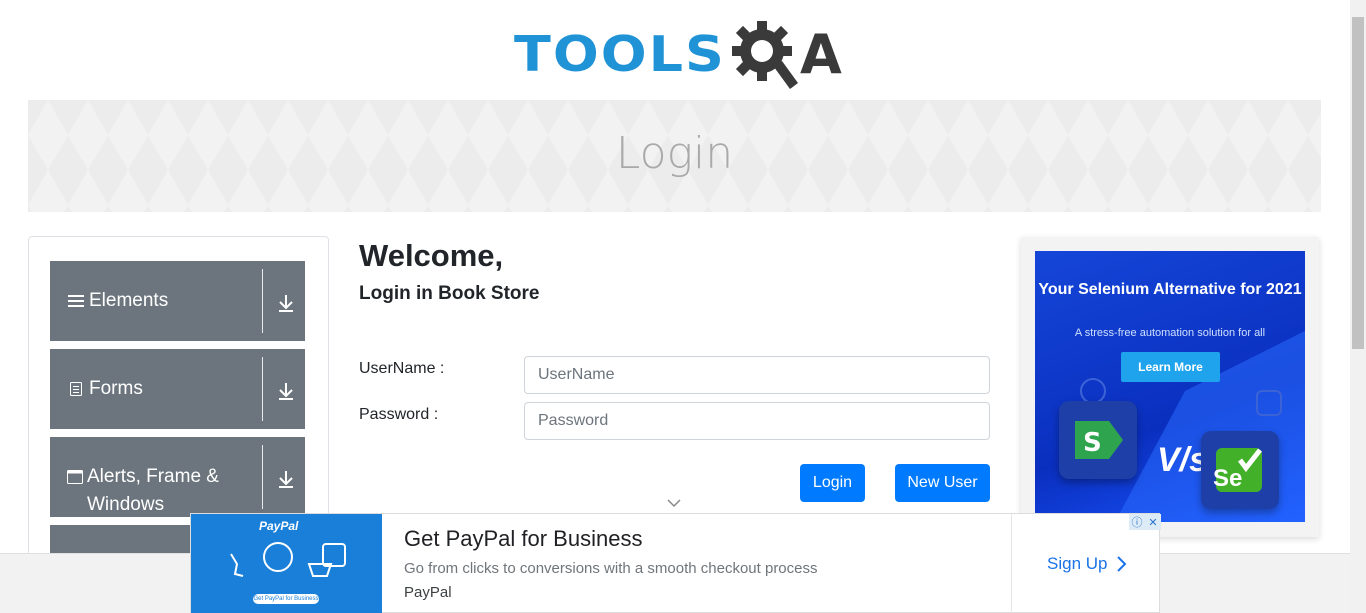 The height and width of the screenshot is (613, 1366). I want to click on katalon-logo-tile: S, so click(1098, 440).